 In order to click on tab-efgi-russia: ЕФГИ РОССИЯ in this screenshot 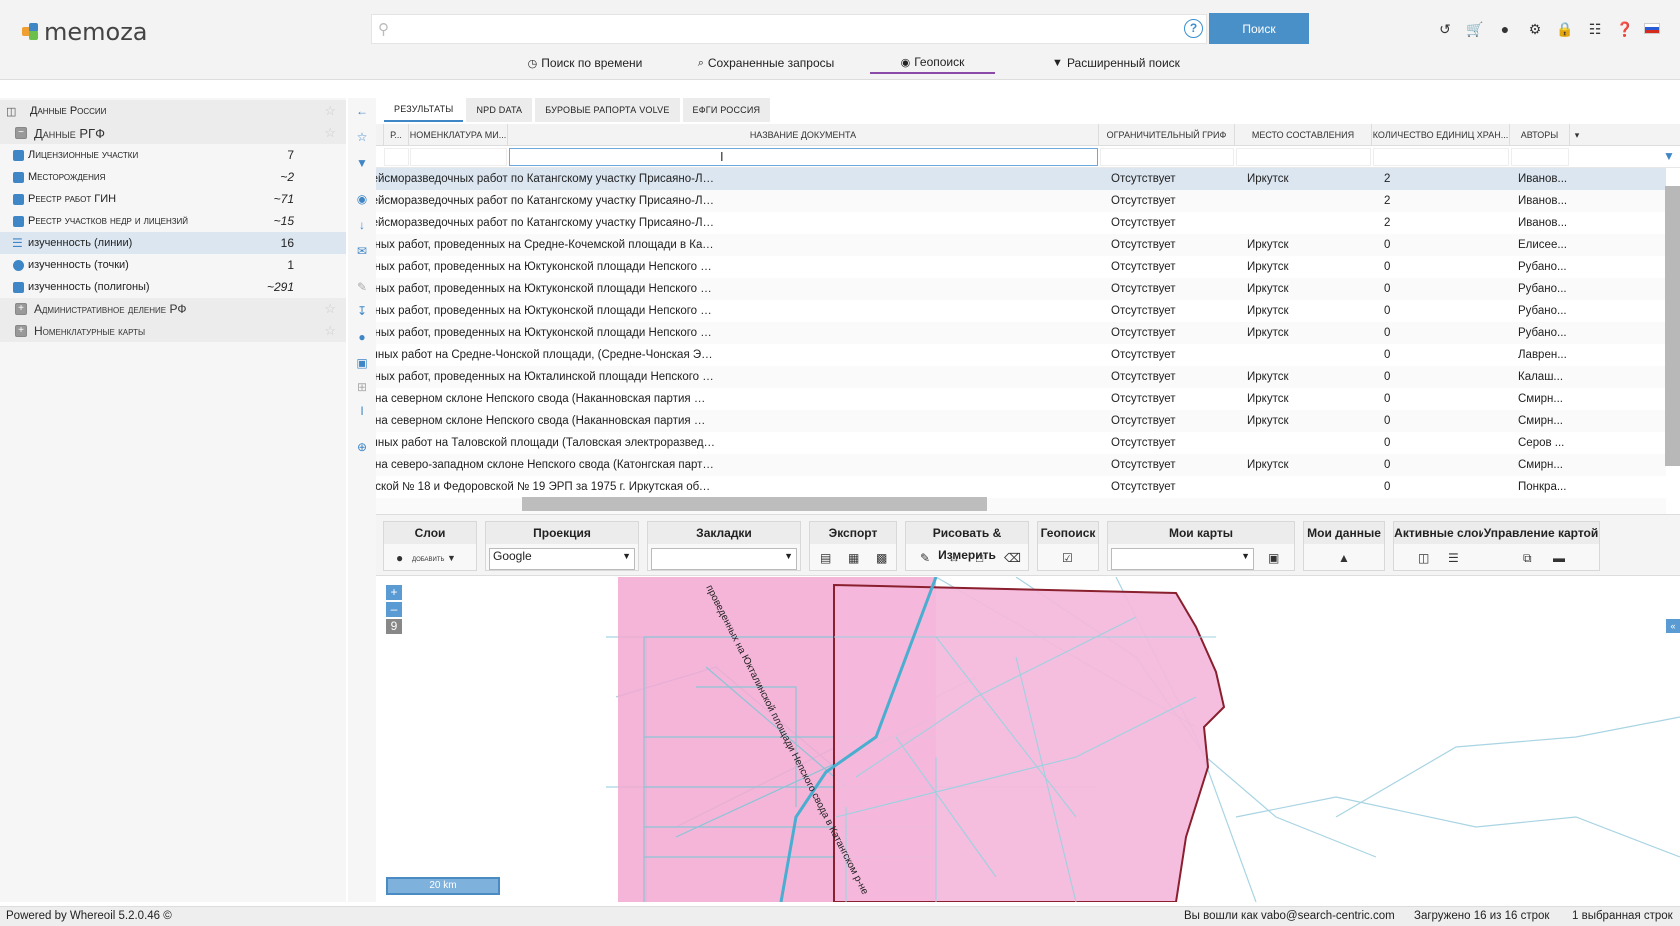, I will do `click(726, 110)`.